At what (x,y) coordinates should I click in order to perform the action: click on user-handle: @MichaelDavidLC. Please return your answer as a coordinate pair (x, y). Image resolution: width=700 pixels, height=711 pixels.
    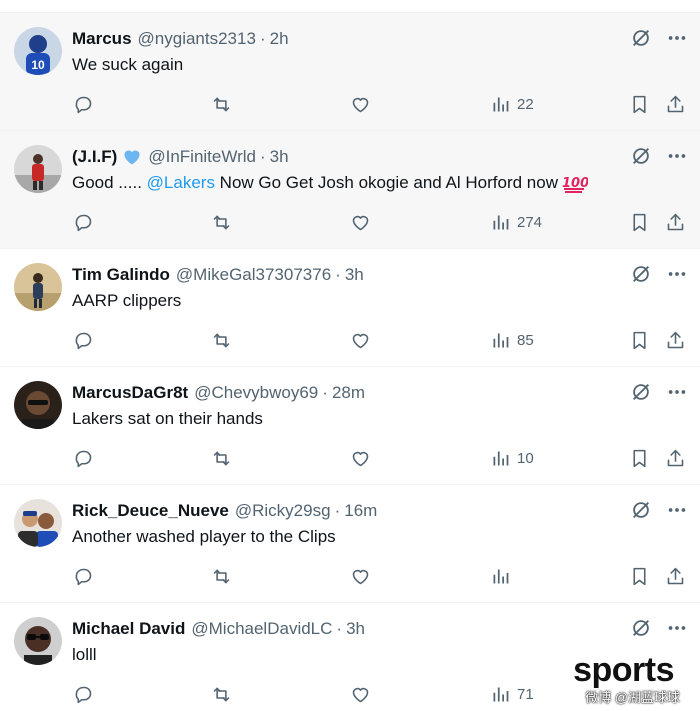
    Looking at the image, I should click on (261, 629).